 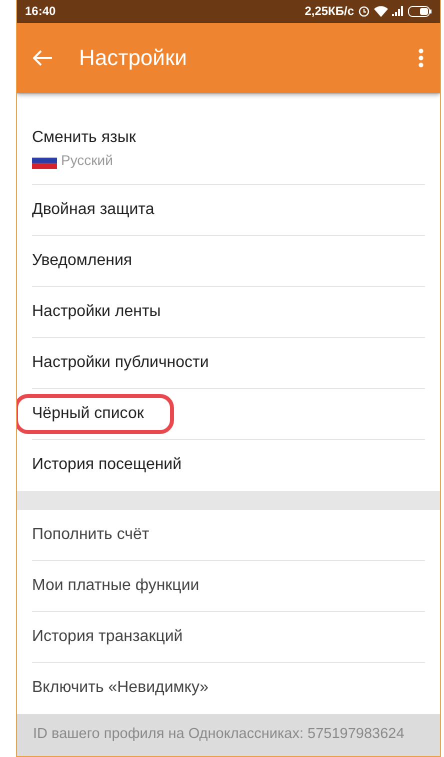 What do you see at coordinates (96, 312) in the screenshot?
I see `settings-item: Настройки ленты` at bounding box center [96, 312].